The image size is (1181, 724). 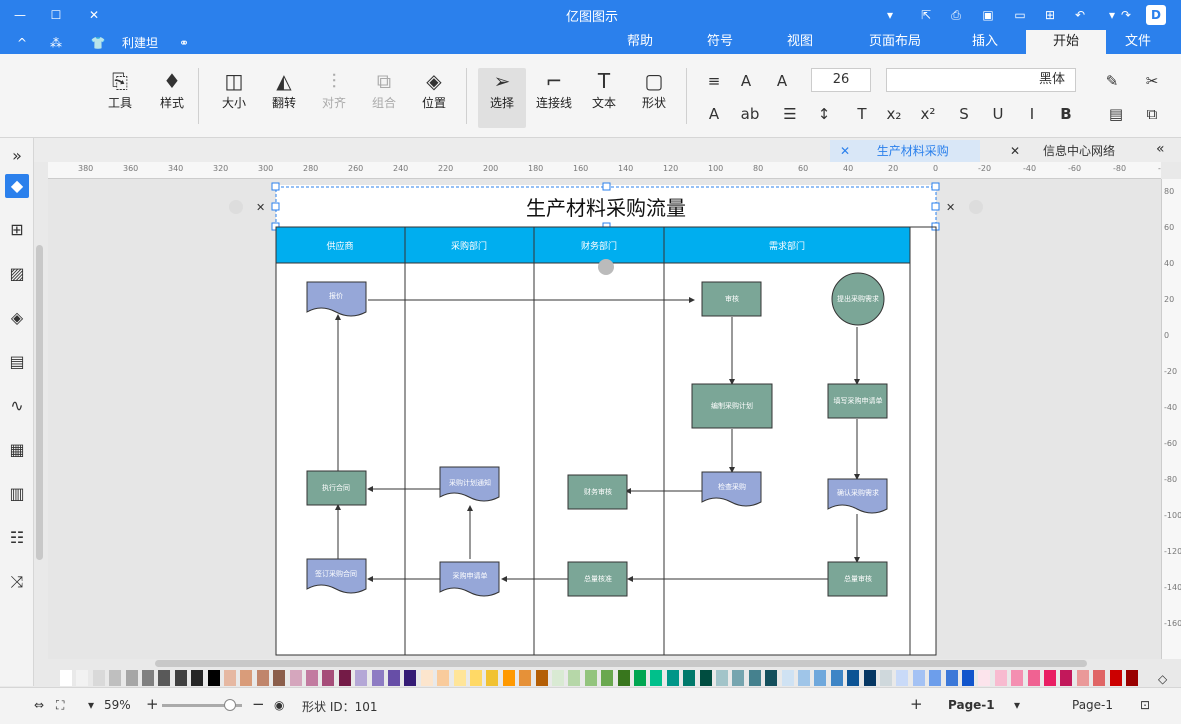 I want to click on tab-help: 帮助, so click(x=640, y=42).